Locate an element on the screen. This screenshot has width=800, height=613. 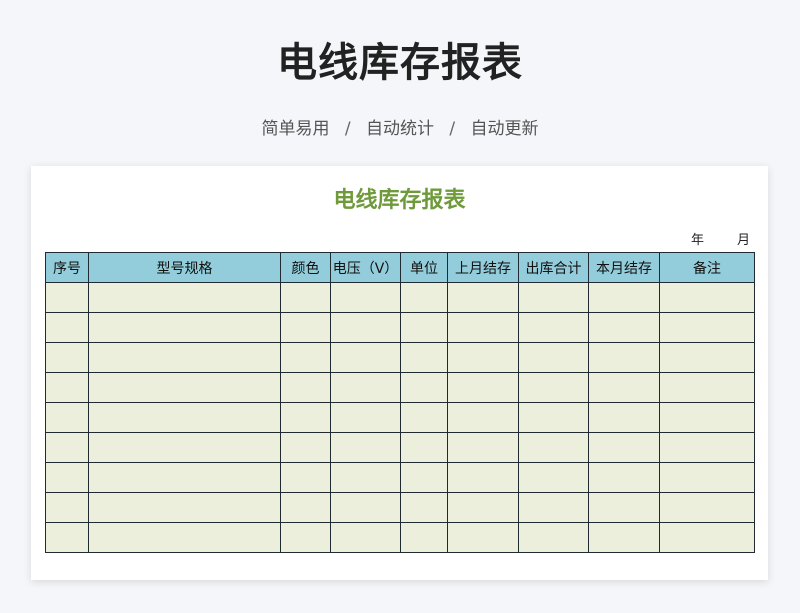
feature-tag-auto-update: 自动更新 is located at coordinates (504, 129).